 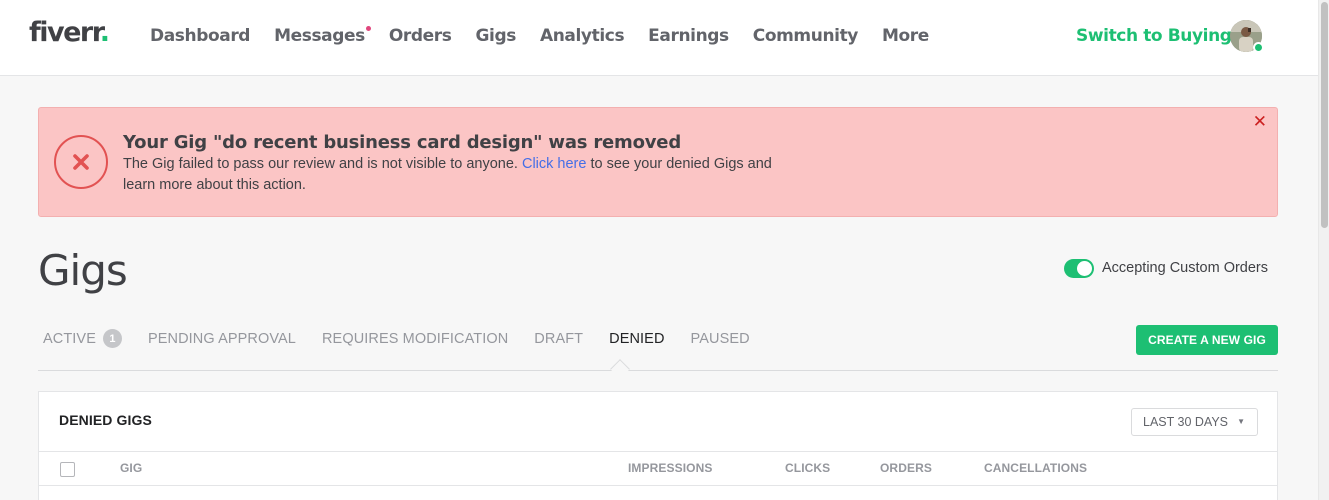 What do you see at coordinates (420, 36) in the screenshot?
I see `nav-orders: Orders` at bounding box center [420, 36].